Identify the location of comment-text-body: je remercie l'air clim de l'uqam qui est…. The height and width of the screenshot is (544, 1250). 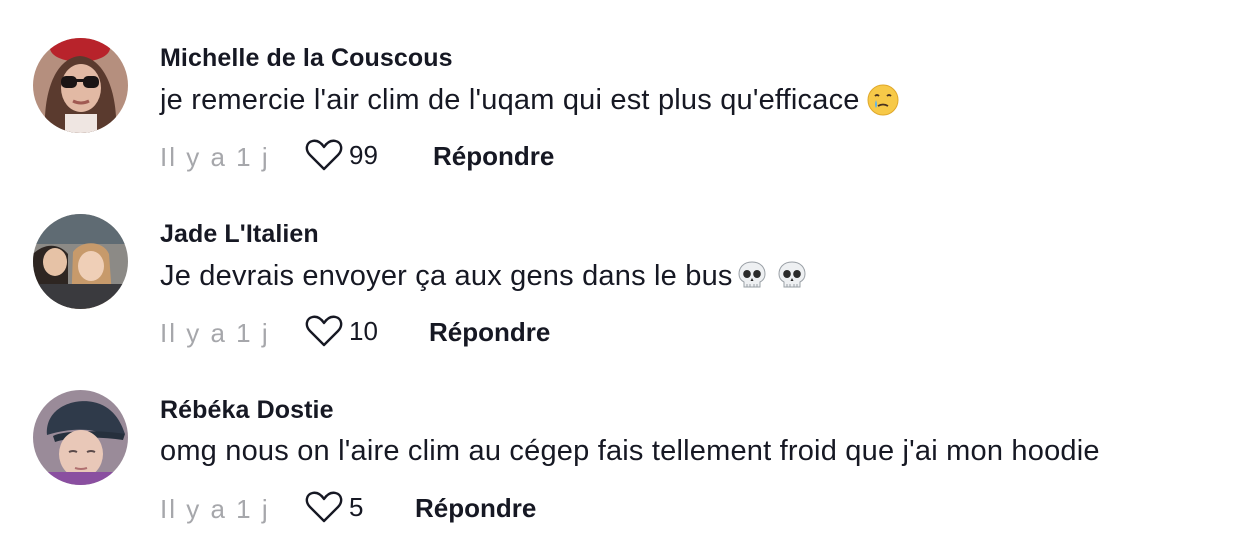
(510, 99).